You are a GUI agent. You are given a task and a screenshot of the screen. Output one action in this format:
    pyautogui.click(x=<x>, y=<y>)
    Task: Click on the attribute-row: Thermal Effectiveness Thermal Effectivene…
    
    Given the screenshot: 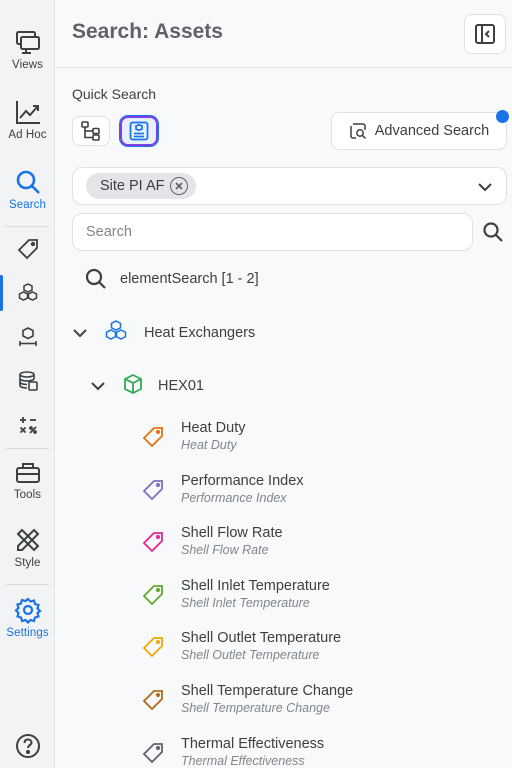 What is the action you would take?
    pyautogui.click(x=233, y=752)
    